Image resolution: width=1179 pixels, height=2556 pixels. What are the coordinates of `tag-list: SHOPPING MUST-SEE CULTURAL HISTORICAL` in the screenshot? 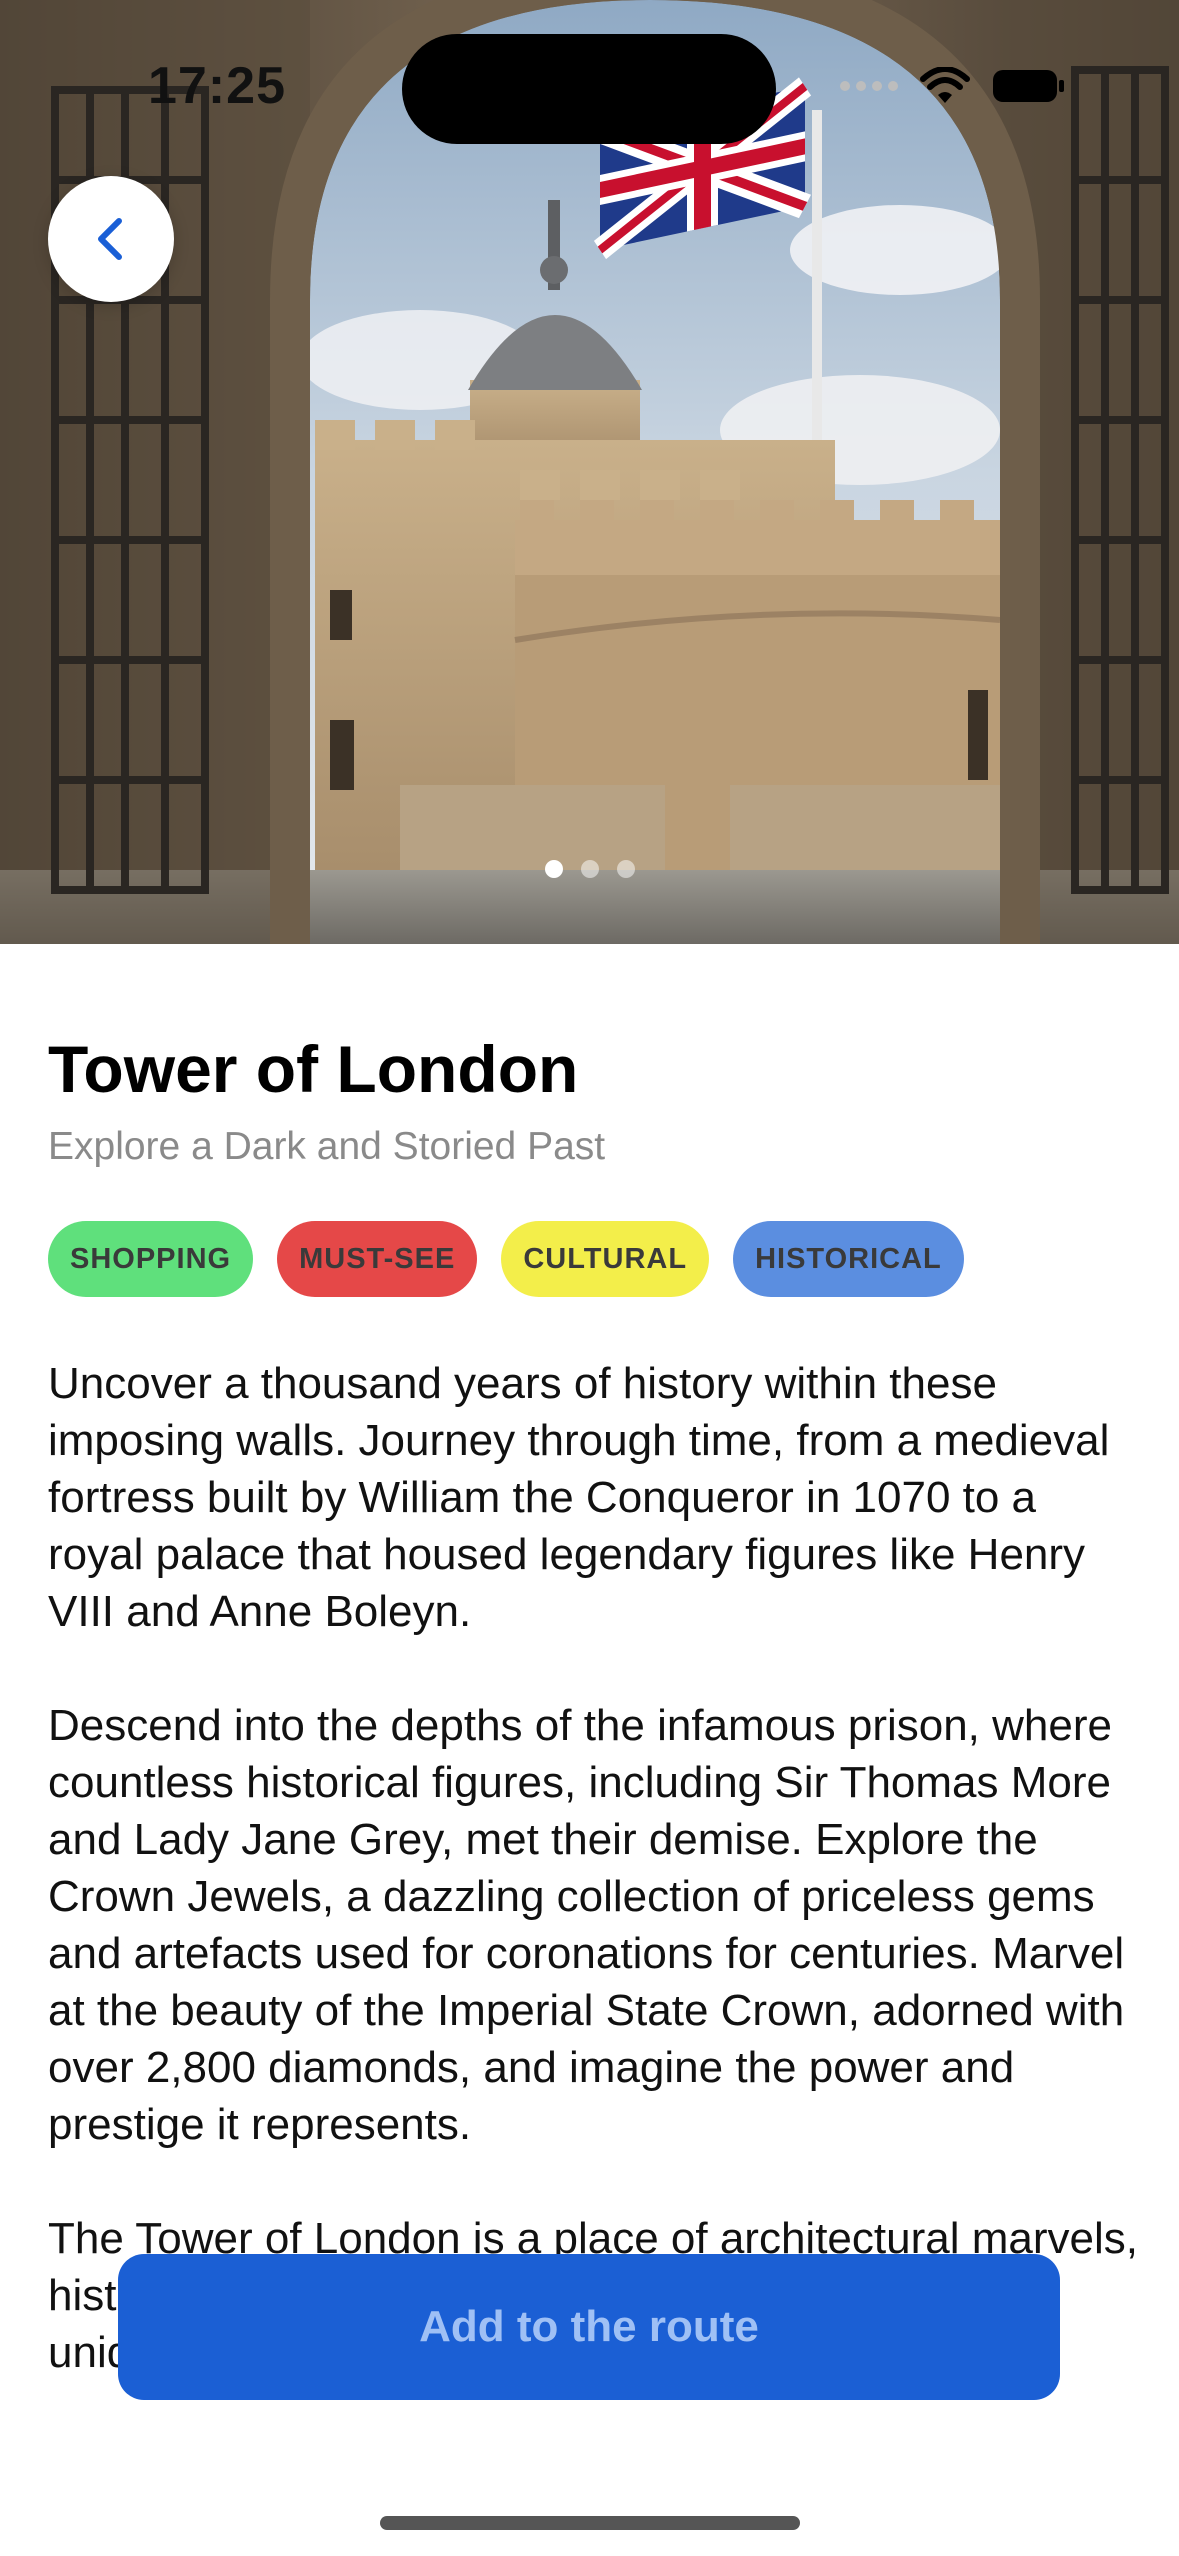 It's located at (593, 1259).